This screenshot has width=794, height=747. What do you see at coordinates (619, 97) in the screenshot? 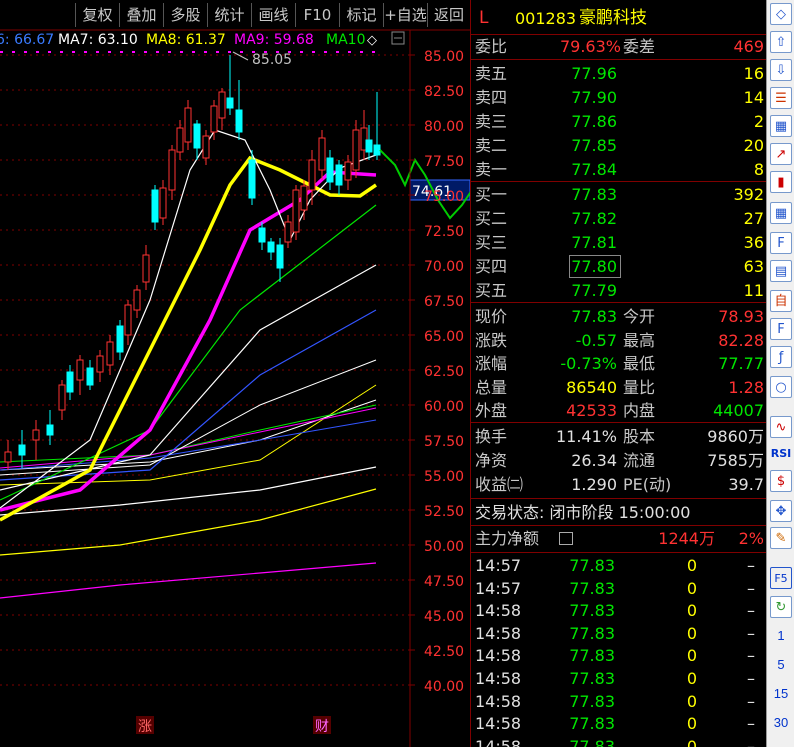
I see `ask-row: 卖四 77.90 14` at bounding box center [619, 97].